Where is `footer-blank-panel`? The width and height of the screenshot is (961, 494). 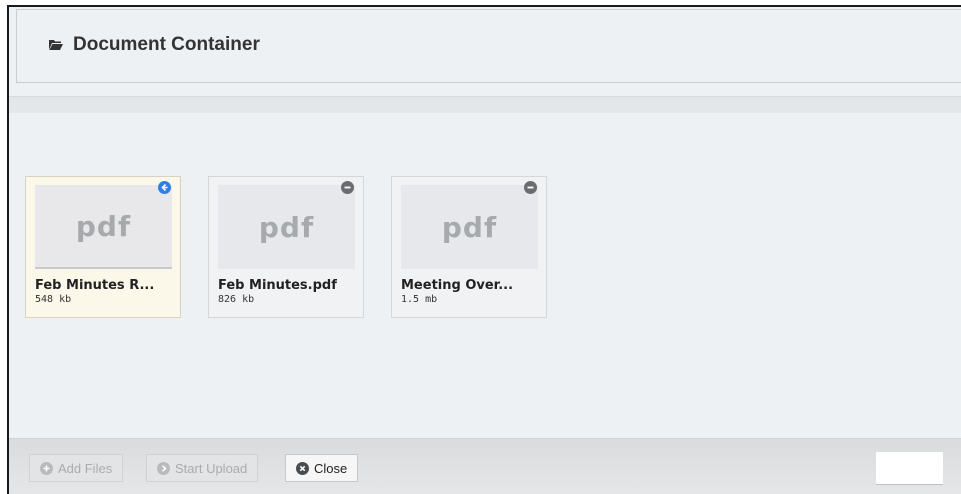
footer-blank-panel is located at coordinates (909, 468).